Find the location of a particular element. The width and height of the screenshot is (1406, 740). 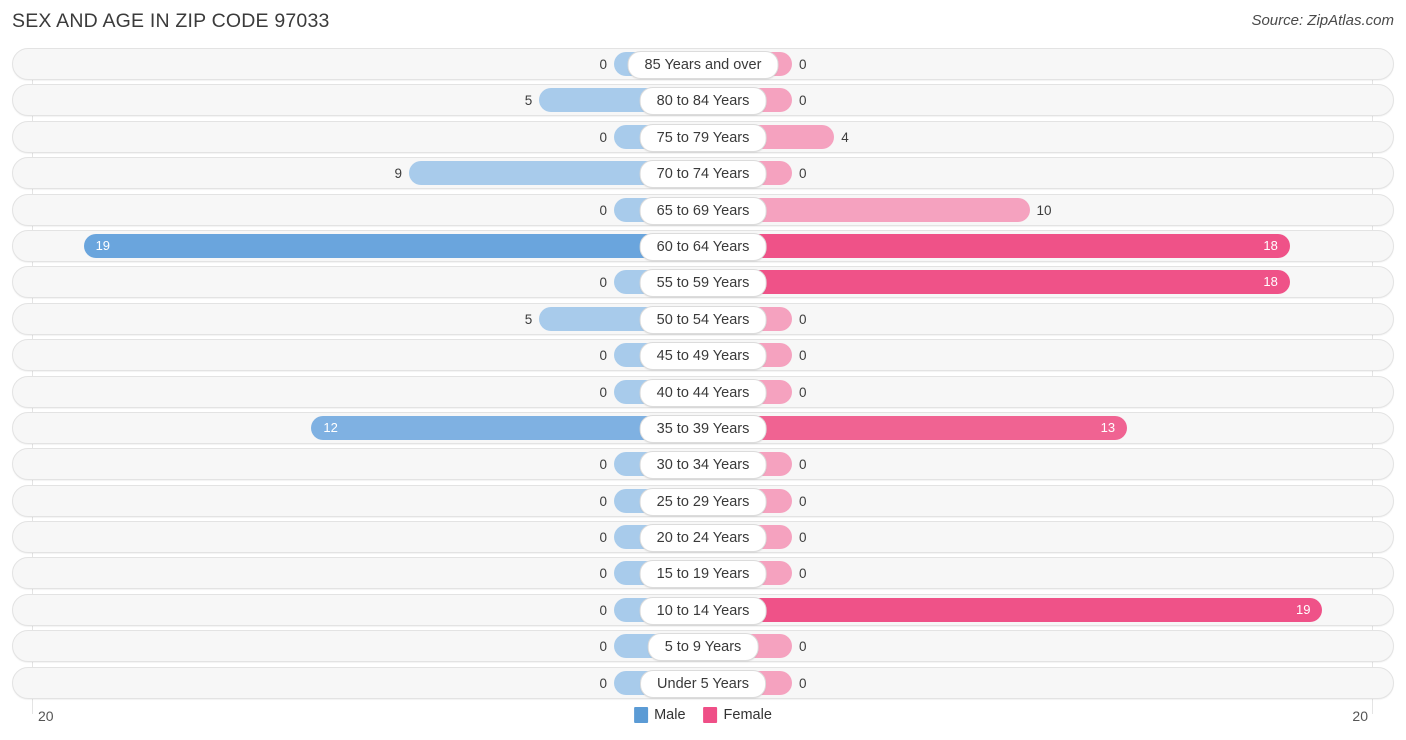

table-row: 0 0 40 to 44 Years is located at coordinates (703, 391).